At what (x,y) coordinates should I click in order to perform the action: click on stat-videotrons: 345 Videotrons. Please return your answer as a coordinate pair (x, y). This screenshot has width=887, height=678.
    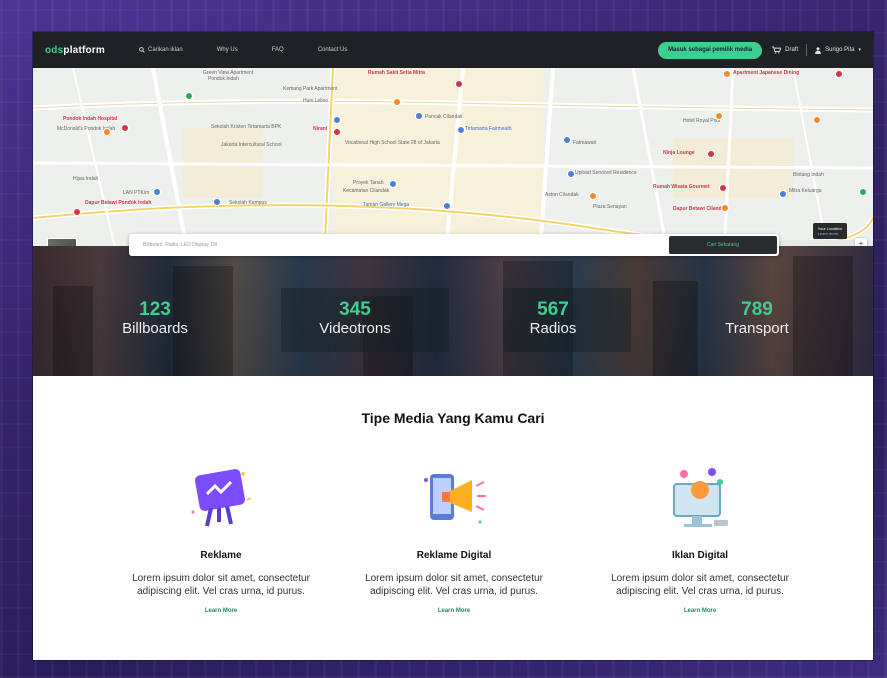
    Looking at the image, I should click on (355, 318).